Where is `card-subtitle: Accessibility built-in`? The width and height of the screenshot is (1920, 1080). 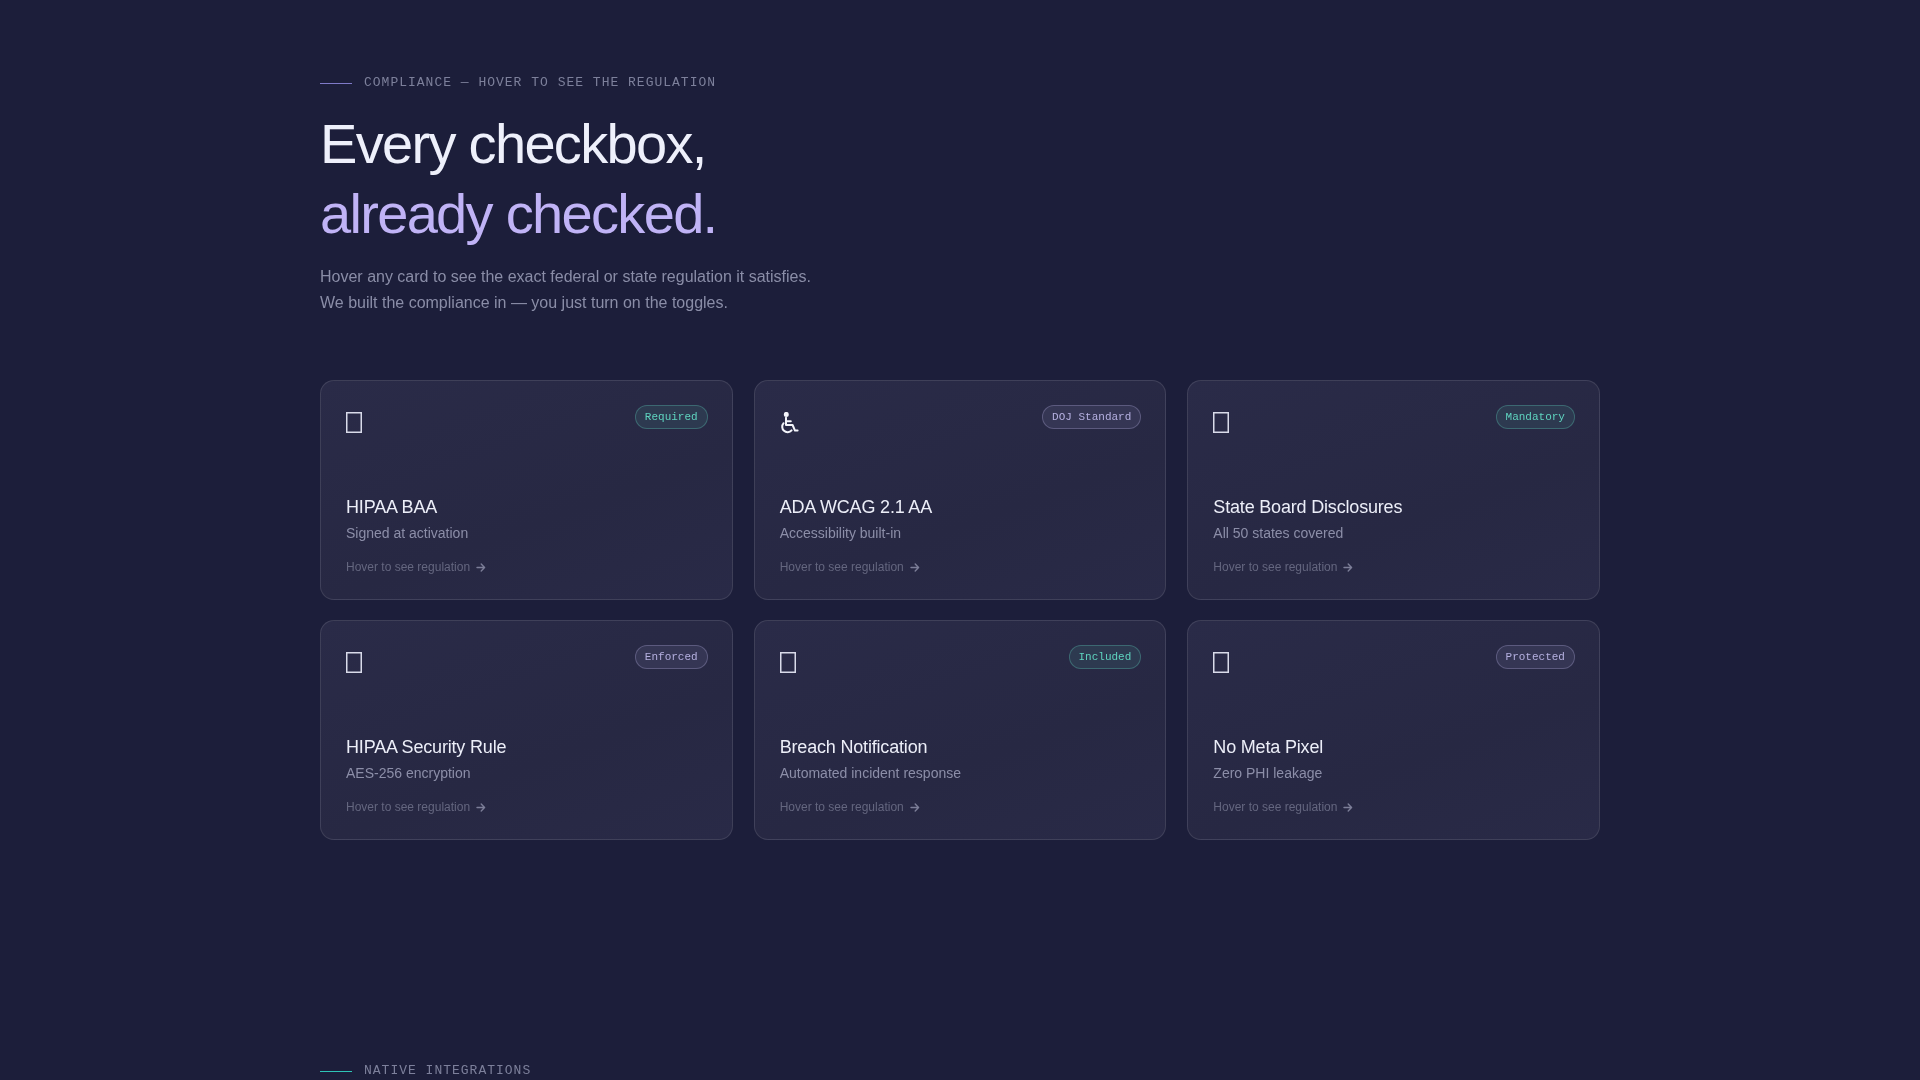
card-subtitle: Accessibility built-in is located at coordinates (841, 534).